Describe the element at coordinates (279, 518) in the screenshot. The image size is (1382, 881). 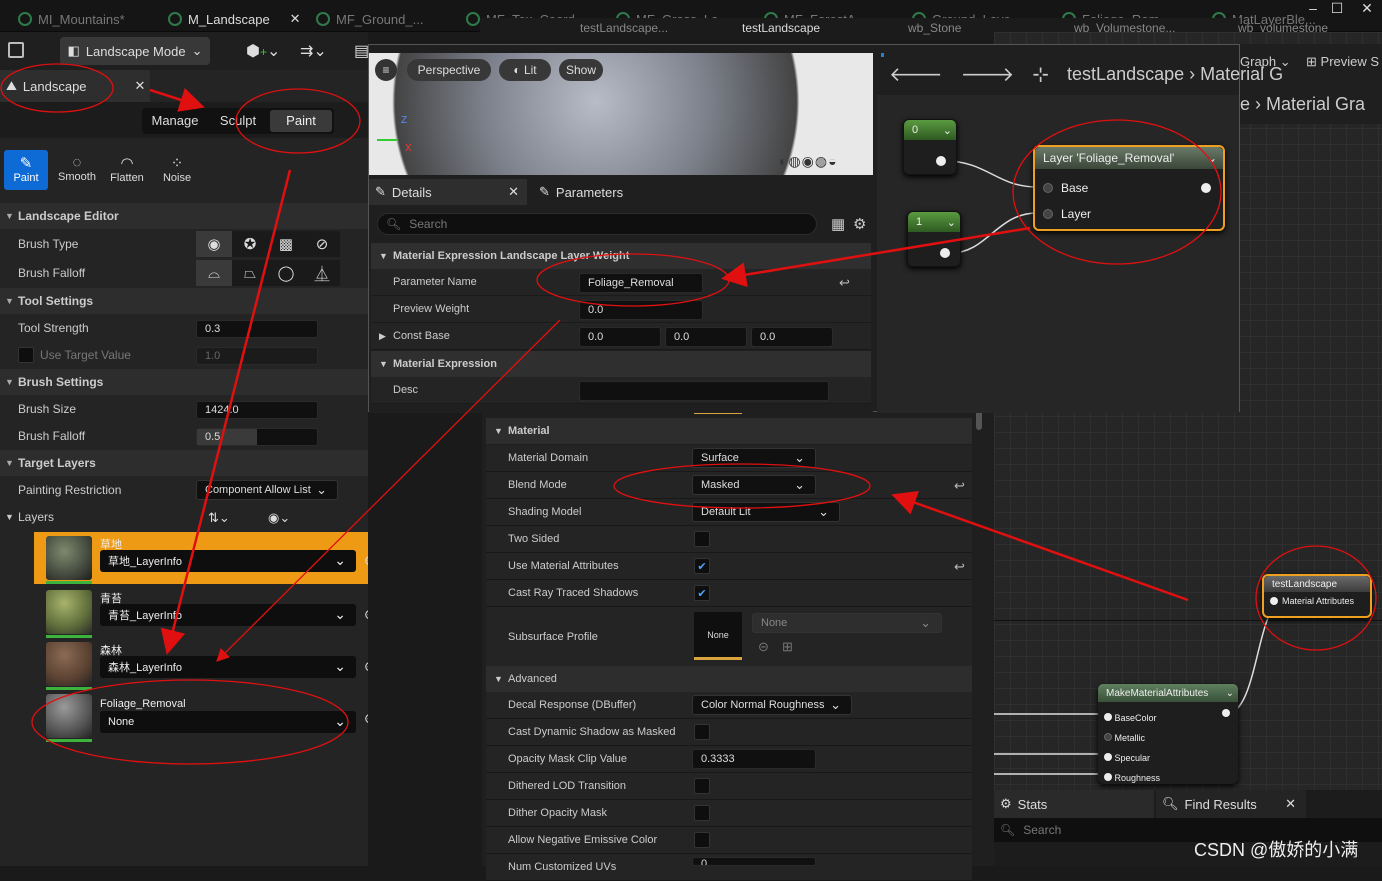
I see `eye-icon: ◉⌄` at that location.